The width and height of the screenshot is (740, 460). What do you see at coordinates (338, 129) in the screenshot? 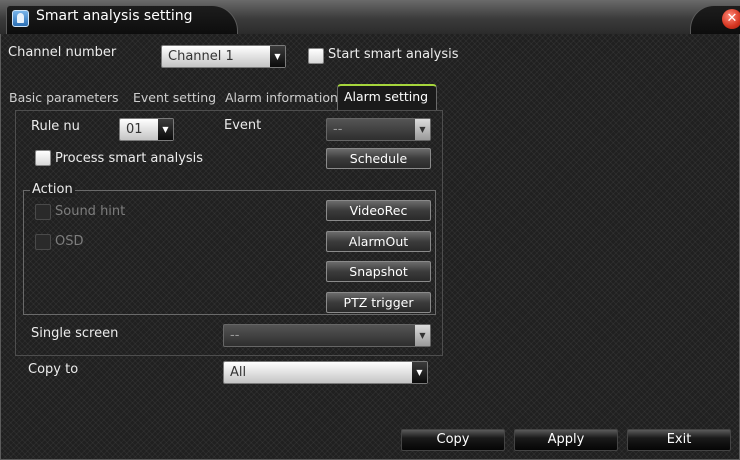
I see `event-select-value: --` at bounding box center [338, 129].